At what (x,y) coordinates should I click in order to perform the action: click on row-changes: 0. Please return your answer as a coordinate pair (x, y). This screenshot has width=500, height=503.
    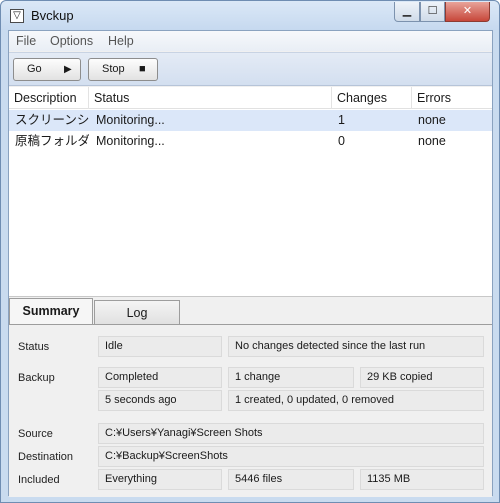
    Looking at the image, I should click on (341, 141).